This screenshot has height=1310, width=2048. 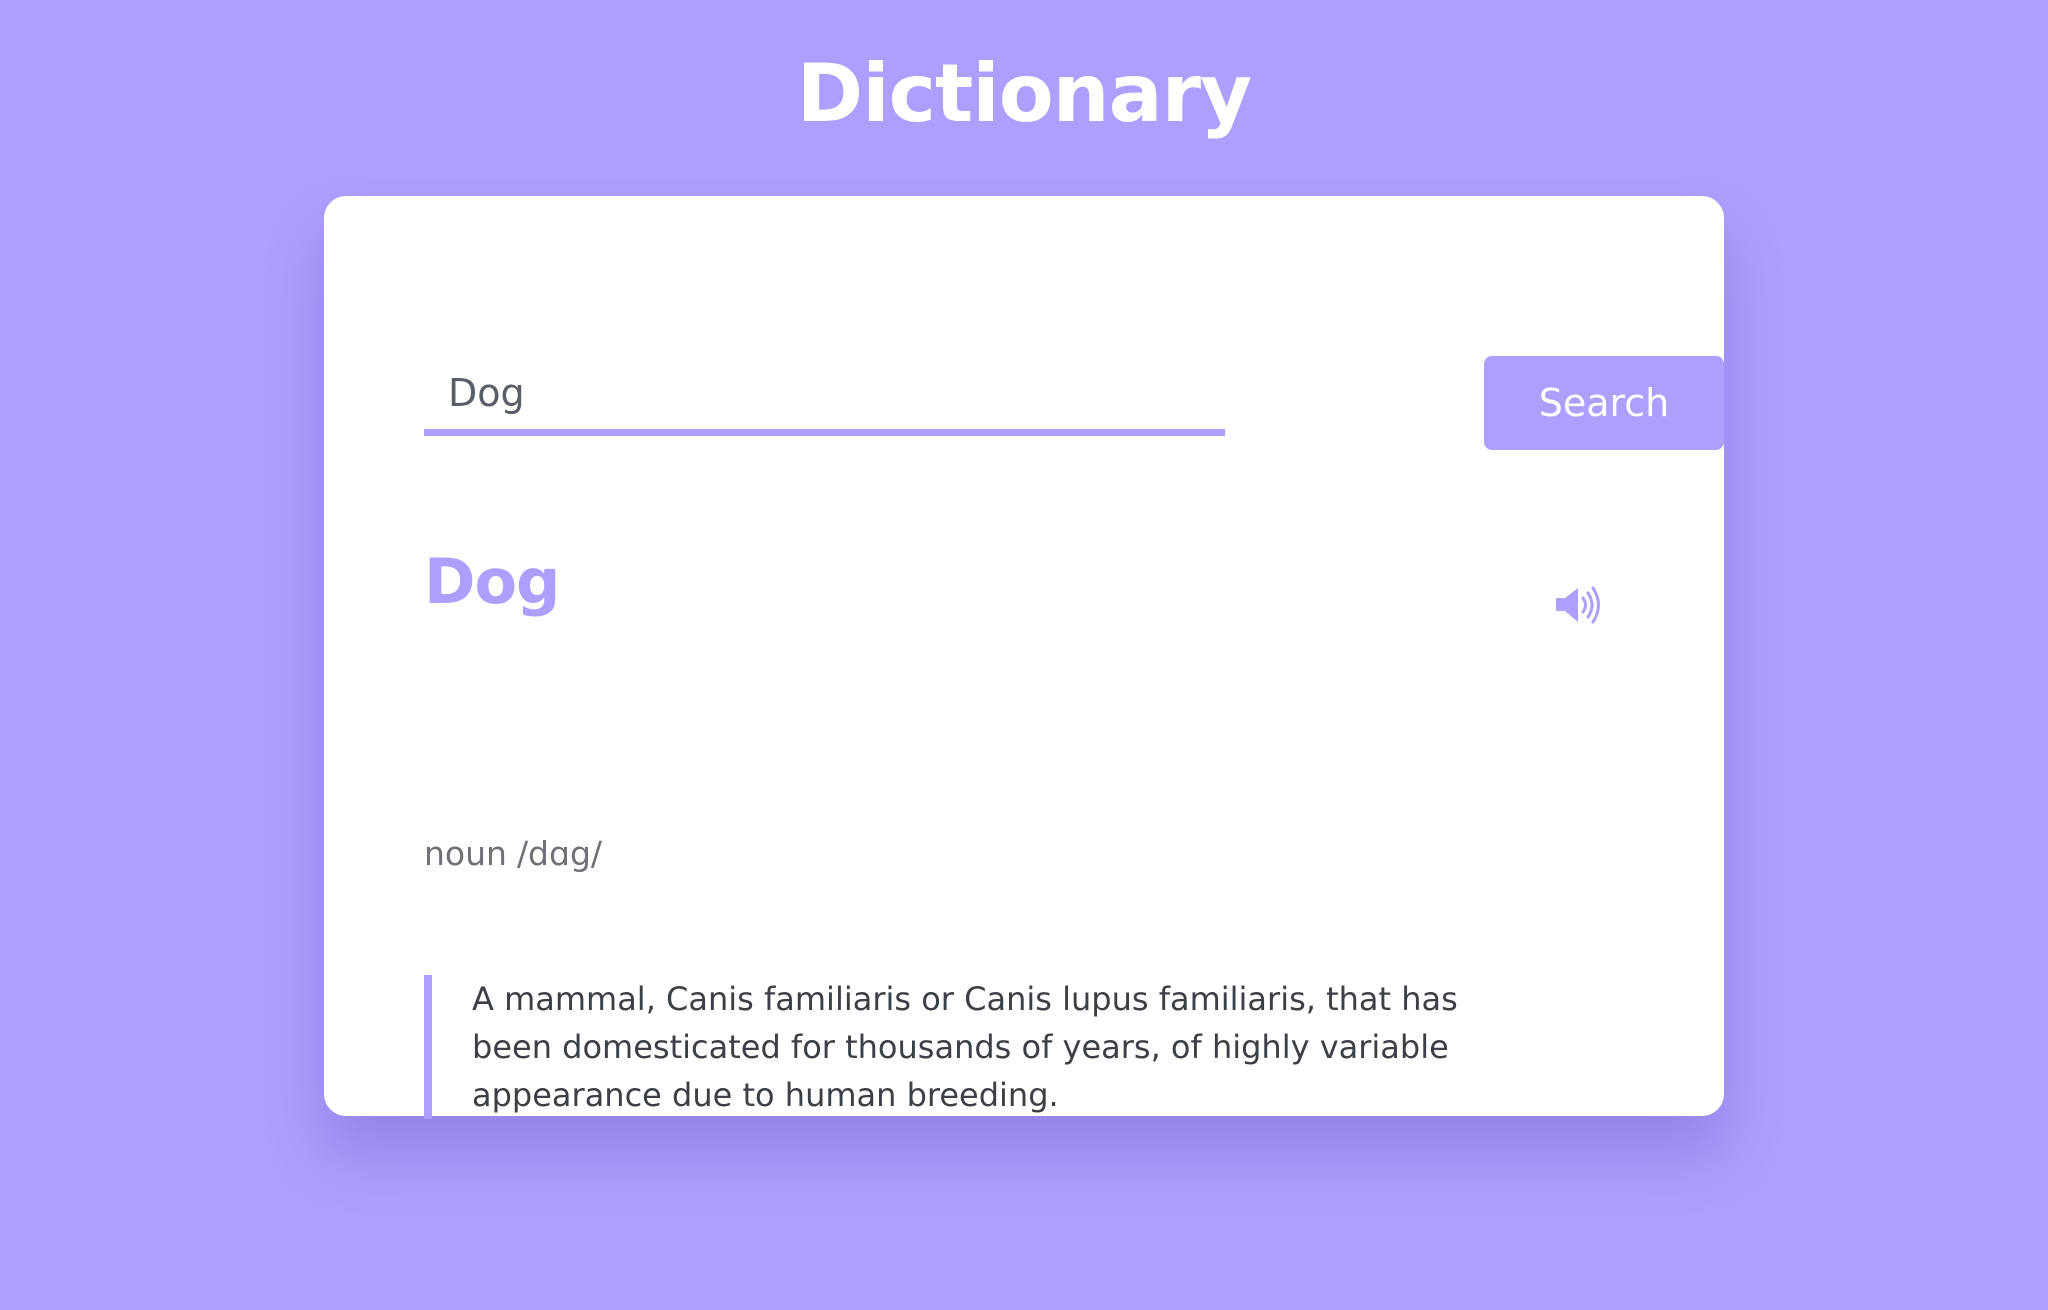 What do you see at coordinates (1604, 403) in the screenshot?
I see `search-button: Search` at bounding box center [1604, 403].